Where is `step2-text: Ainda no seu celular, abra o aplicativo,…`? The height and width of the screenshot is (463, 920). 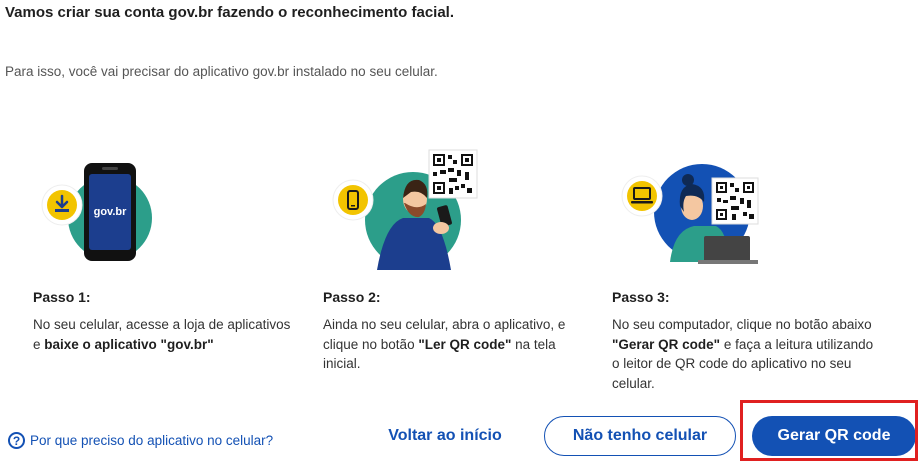 step2-text: Ainda no seu celular, abra o aplicativo,… is located at coordinates (454, 344).